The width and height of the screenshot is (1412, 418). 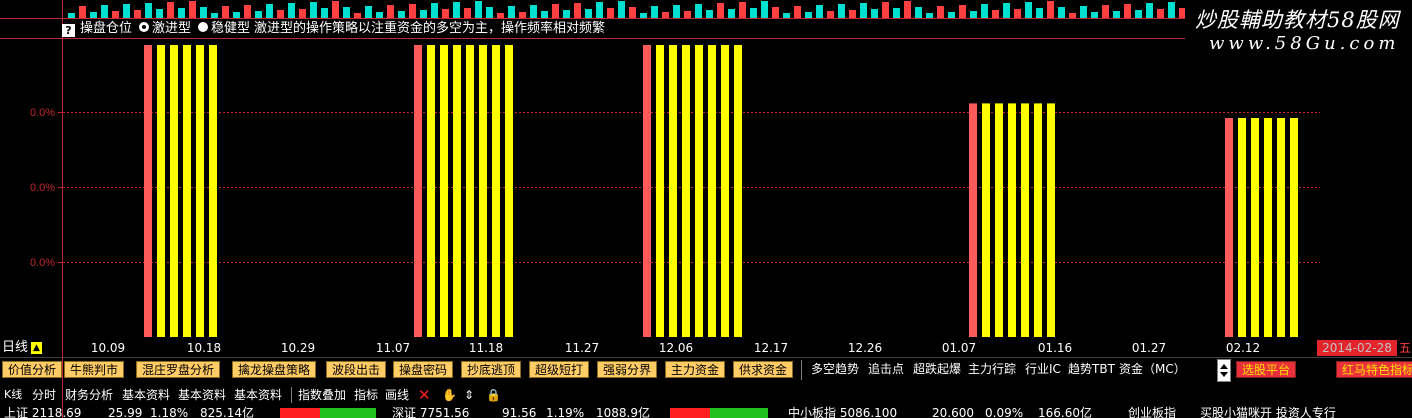 I want to click on hand-icon: ✋, so click(x=449, y=395).